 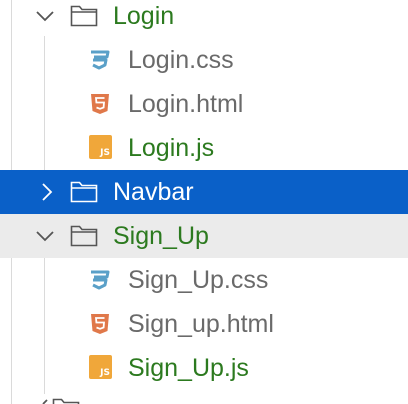 What do you see at coordinates (161, 236) in the screenshot?
I see `tree-item-label: Sign_Up` at bounding box center [161, 236].